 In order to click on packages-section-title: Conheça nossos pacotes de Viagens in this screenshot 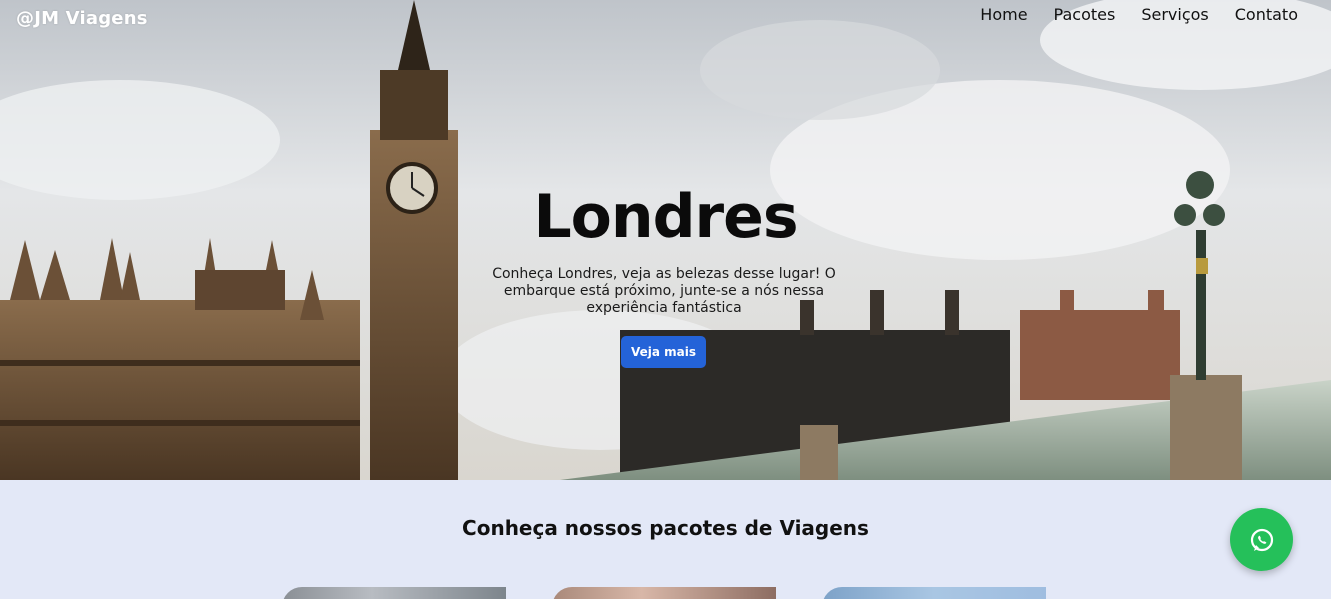, I will do `click(665, 528)`.